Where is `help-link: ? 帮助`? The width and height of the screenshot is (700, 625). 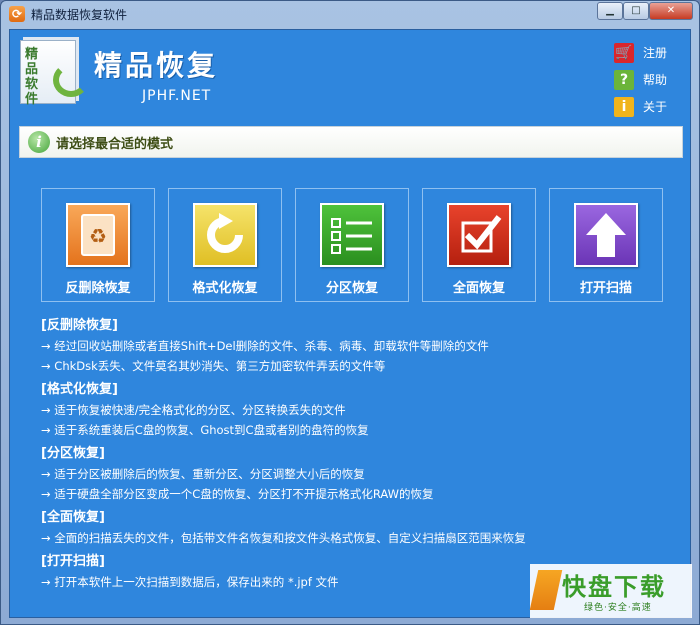 help-link: ? 帮助 is located at coordinates (640, 79).